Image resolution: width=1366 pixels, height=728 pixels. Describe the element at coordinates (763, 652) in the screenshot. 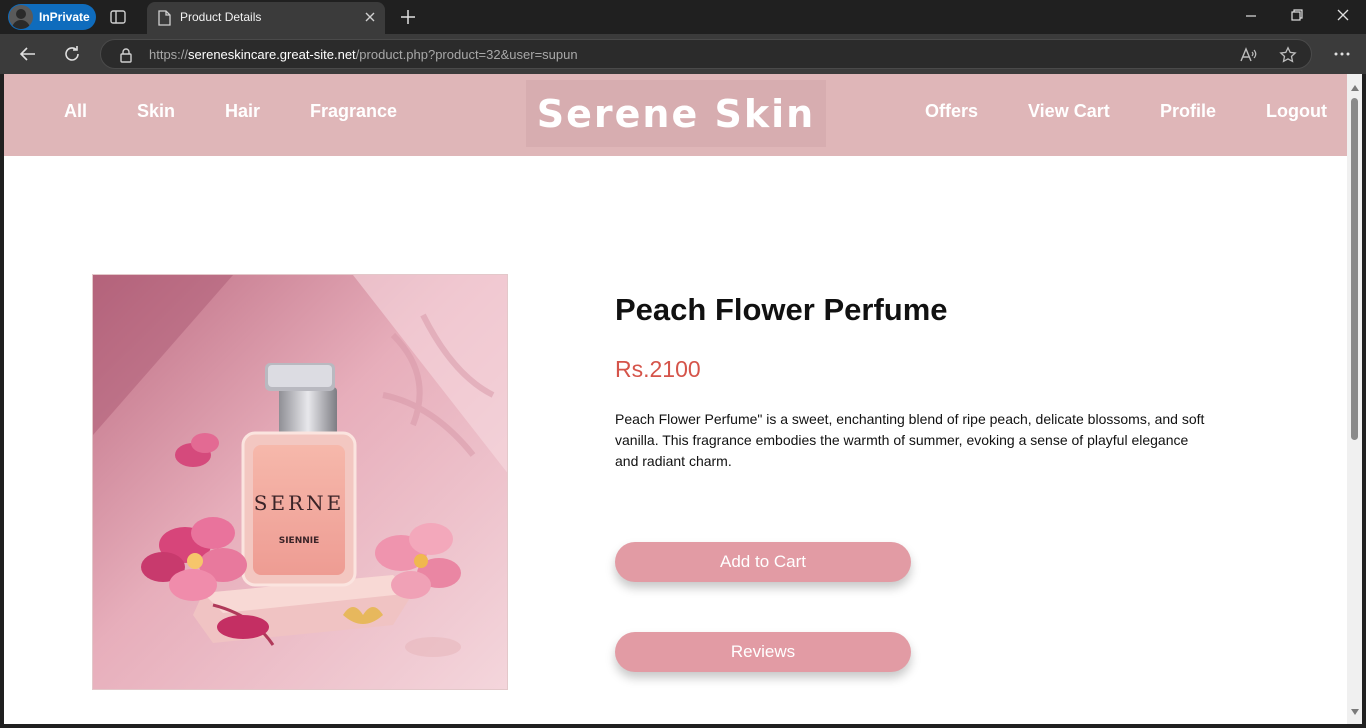

I see `reviews-button: Reviews` at that location.